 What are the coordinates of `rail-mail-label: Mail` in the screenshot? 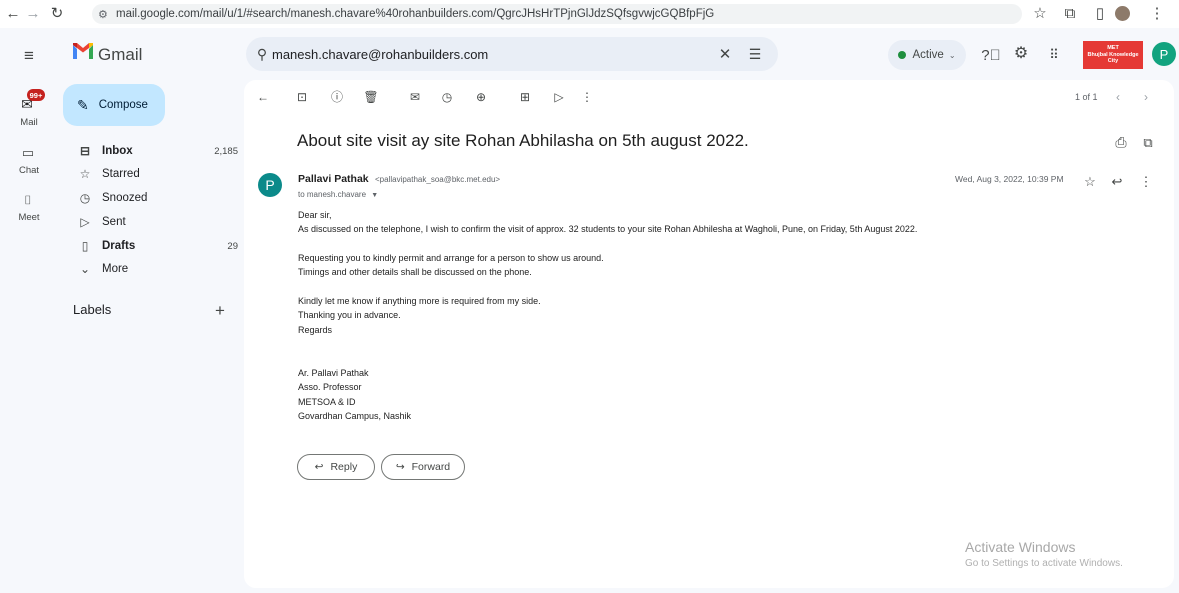 It's located at (29, 122).